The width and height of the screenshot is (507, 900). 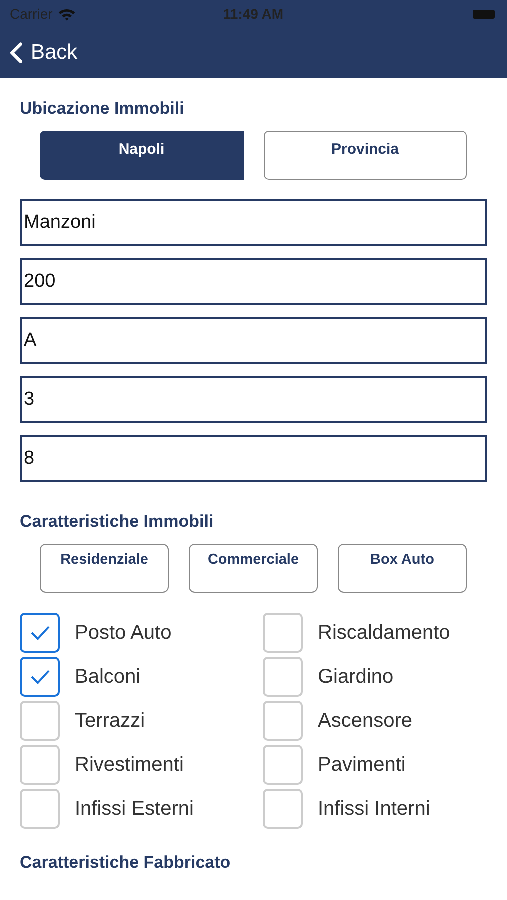 I want to click on section-title: Ubicazione Immobili, so click(x=103, y=109).